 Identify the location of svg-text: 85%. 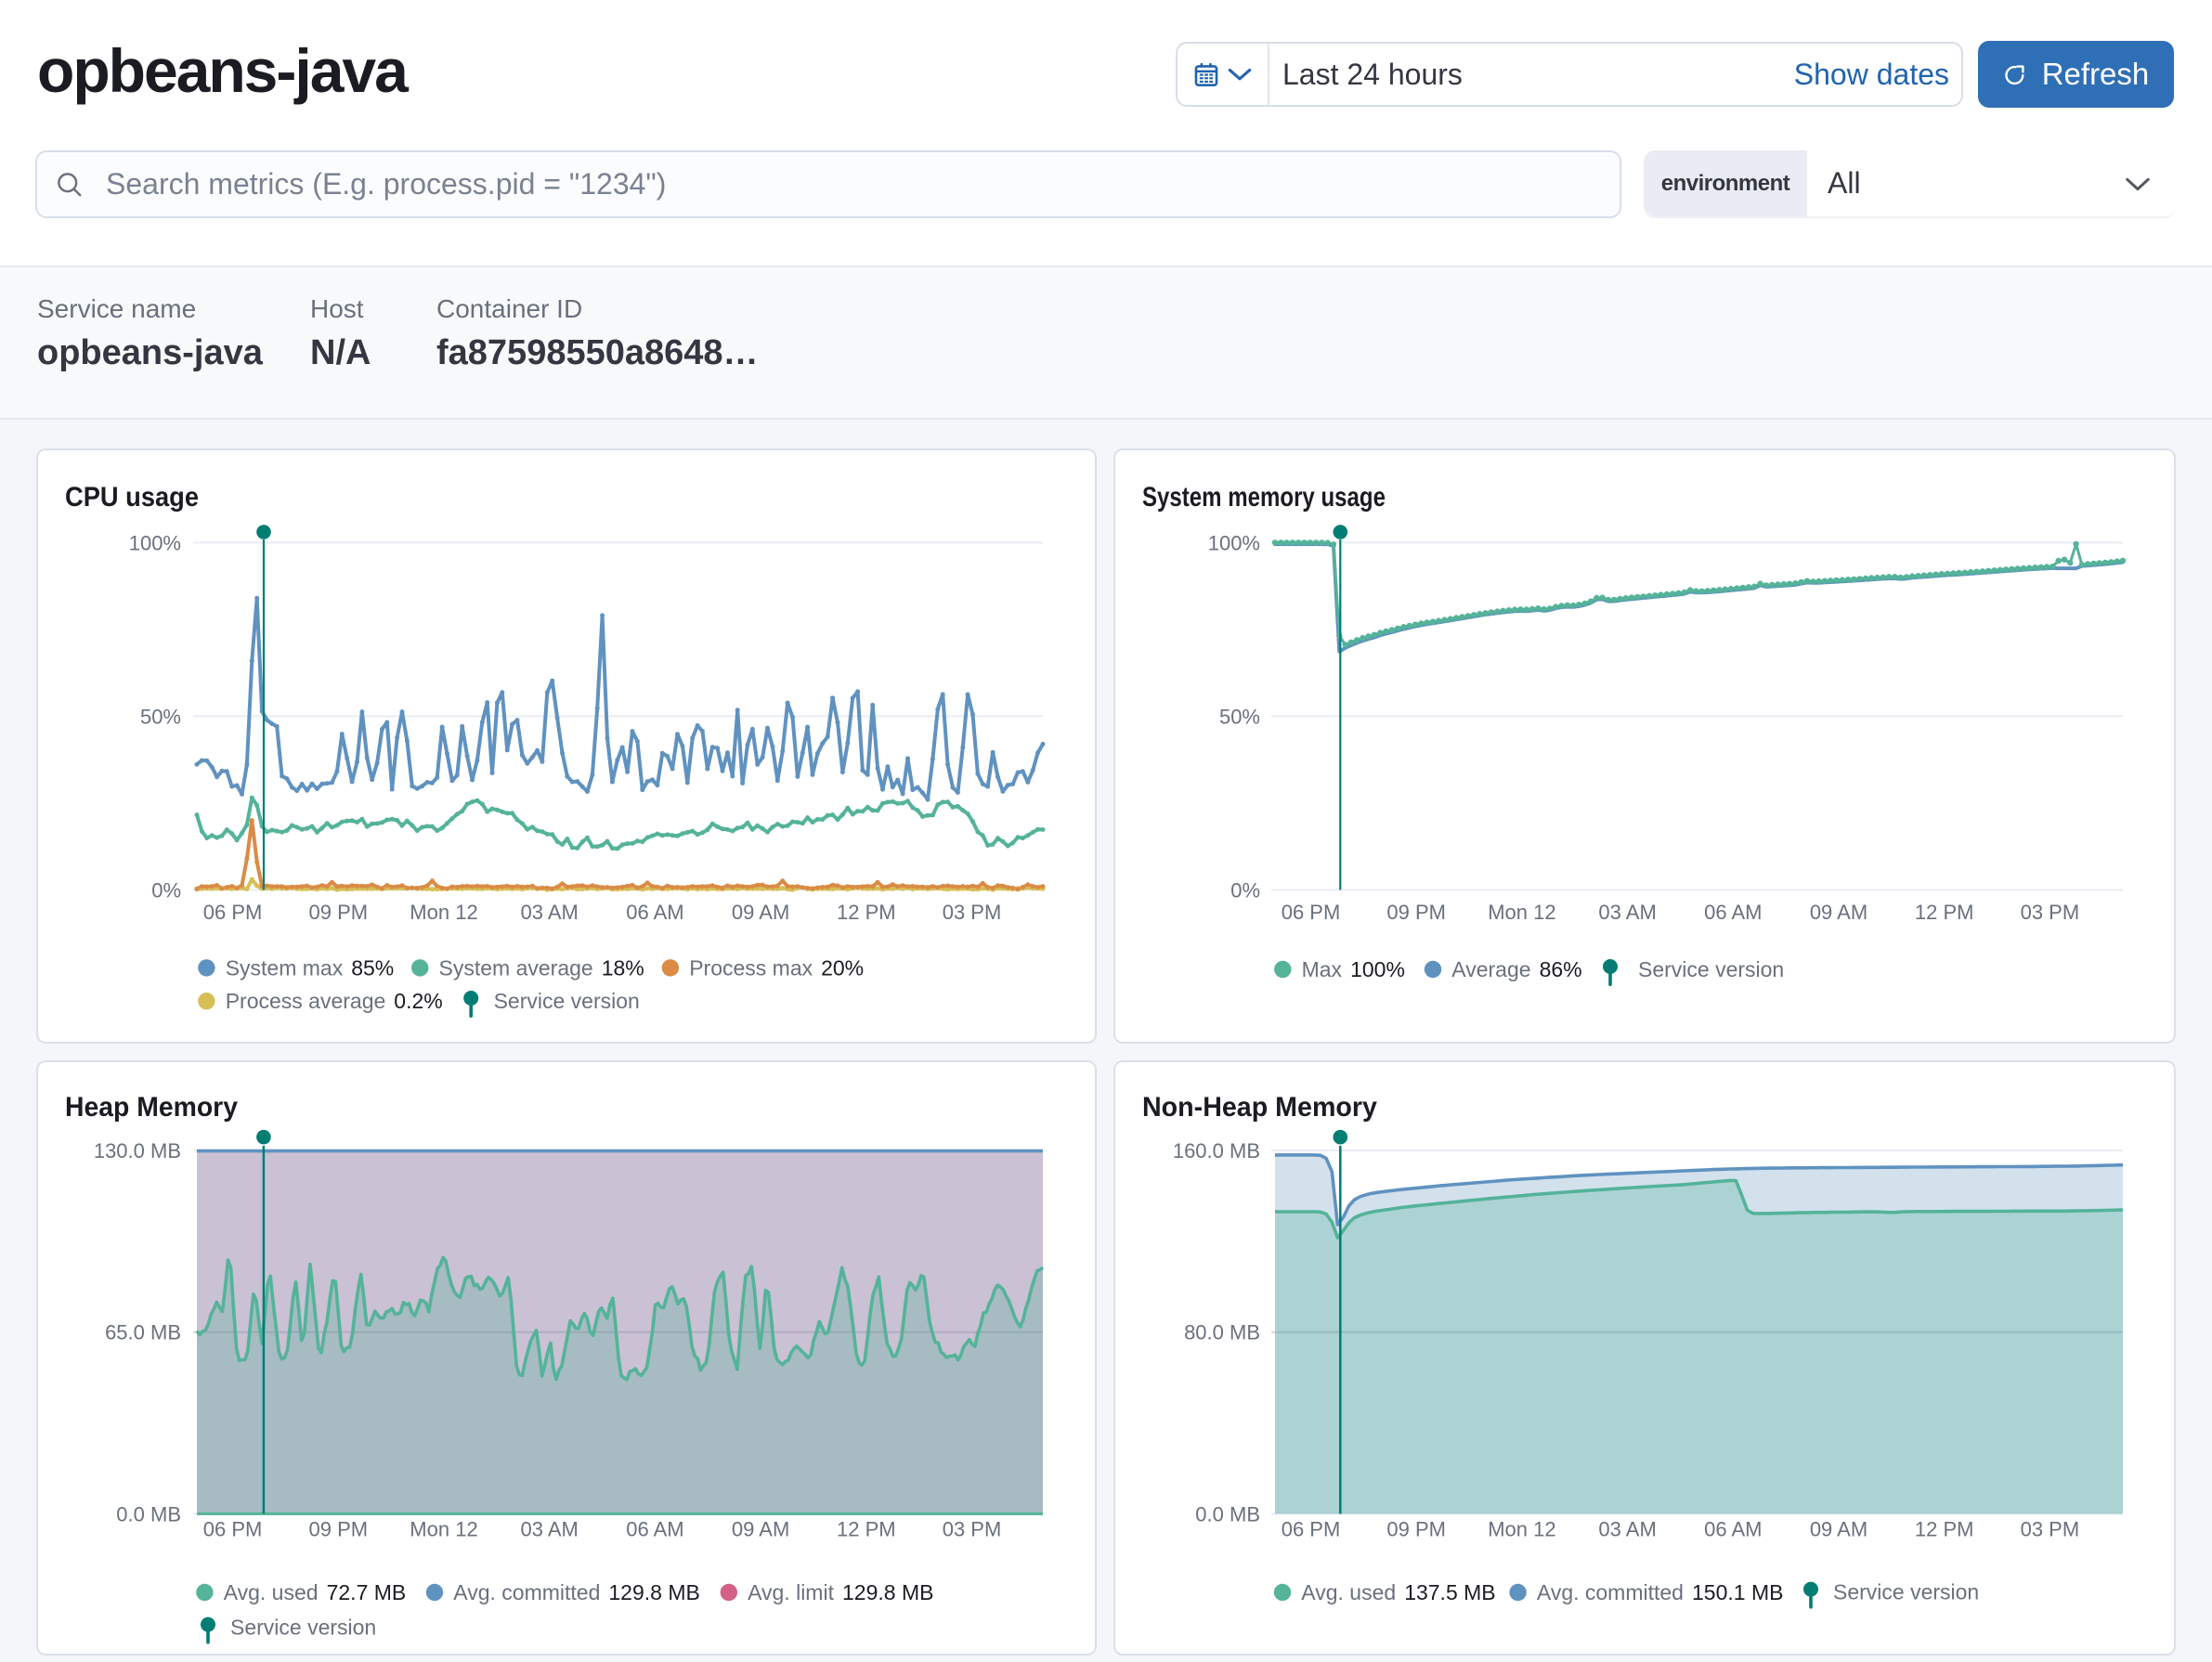
(372, 968).